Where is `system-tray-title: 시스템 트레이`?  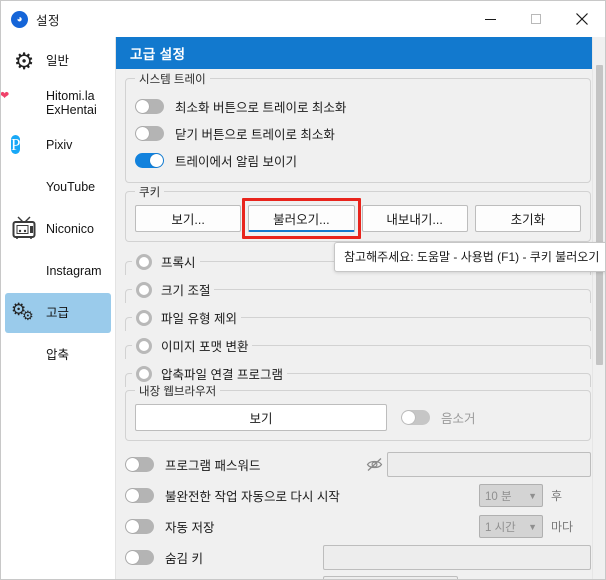
system-tray-title: 시스템 트레이 is located at coordinates (172, 79).